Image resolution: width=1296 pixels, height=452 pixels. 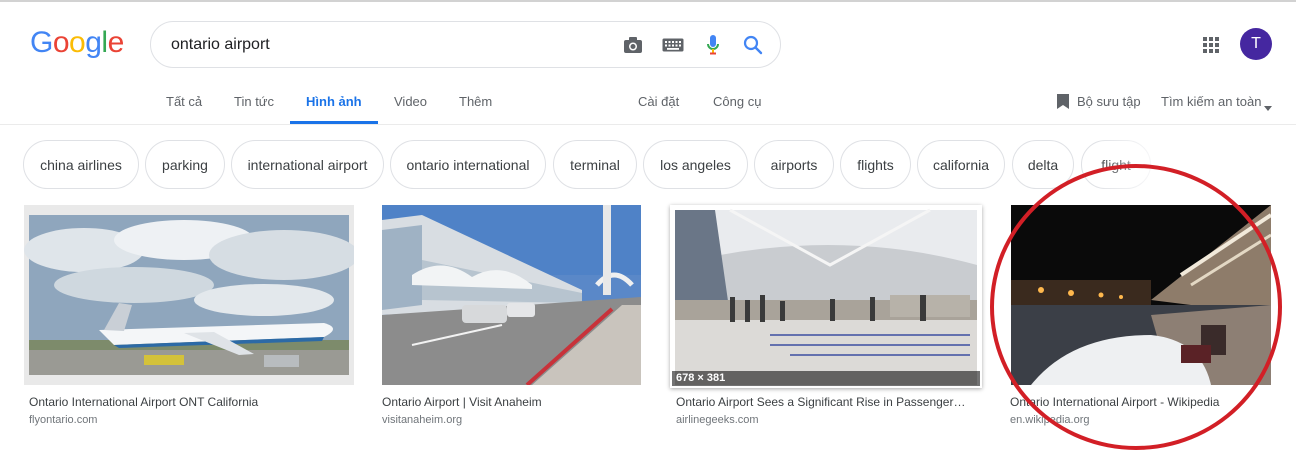 I want to click on related-chip: international airport, so click(x=307, y=164).